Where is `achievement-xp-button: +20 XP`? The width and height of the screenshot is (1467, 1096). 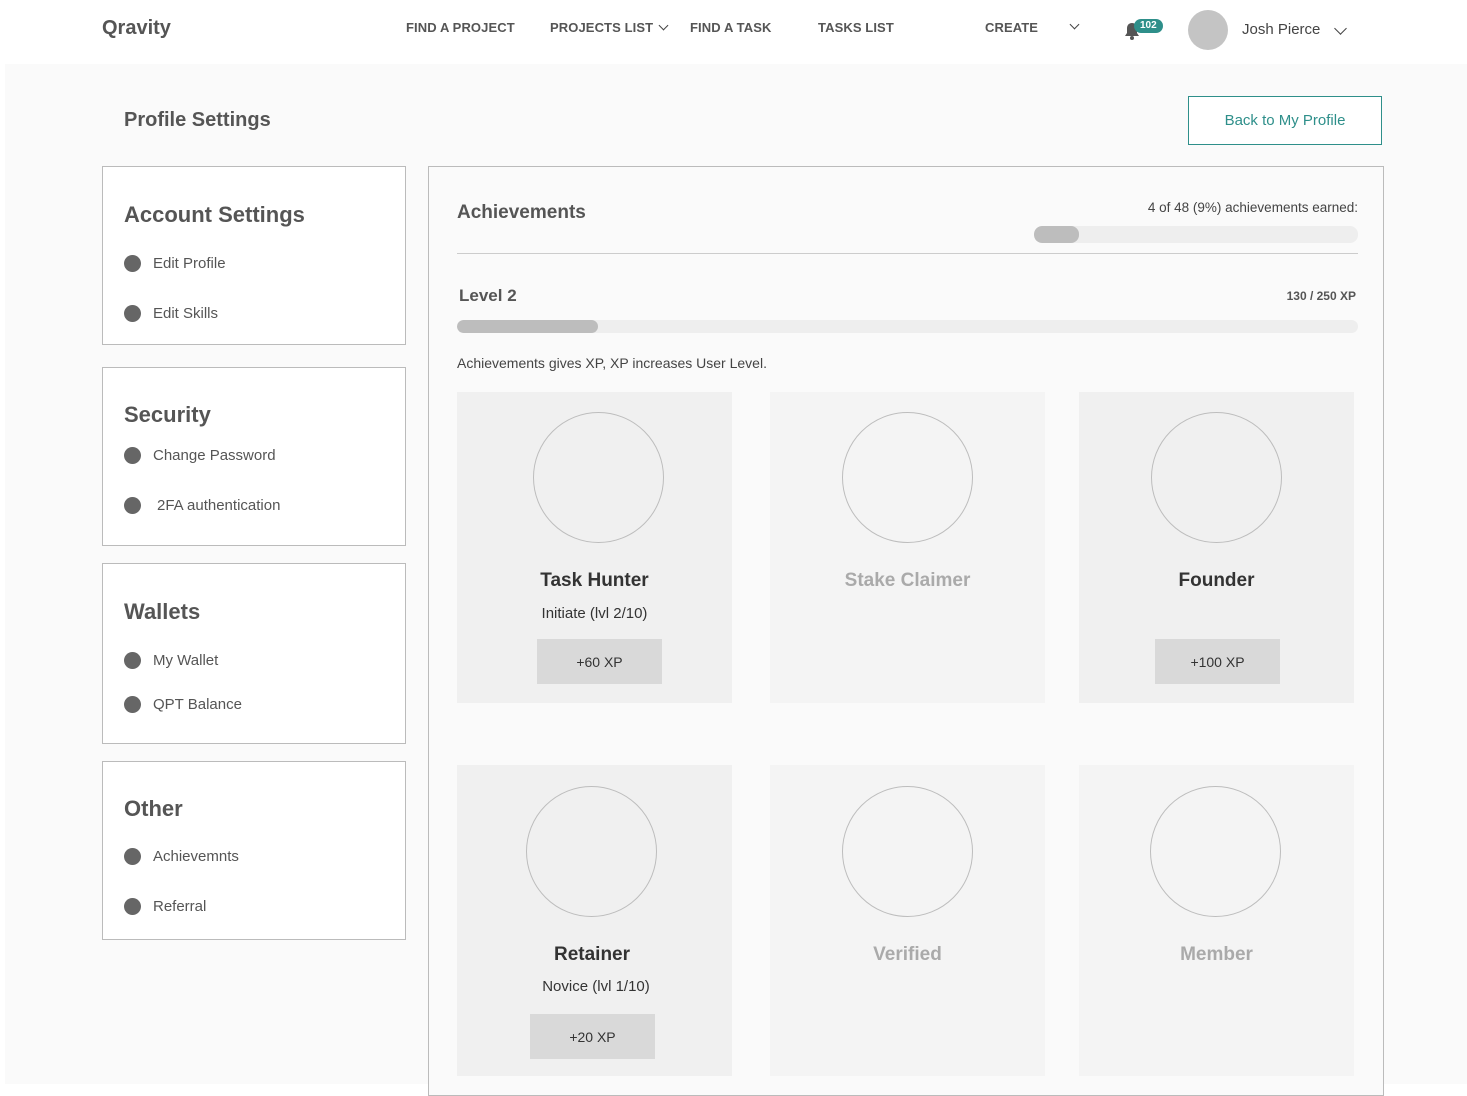 achievement-xp-button: +20 XP is located at coordinates (592, 1036).